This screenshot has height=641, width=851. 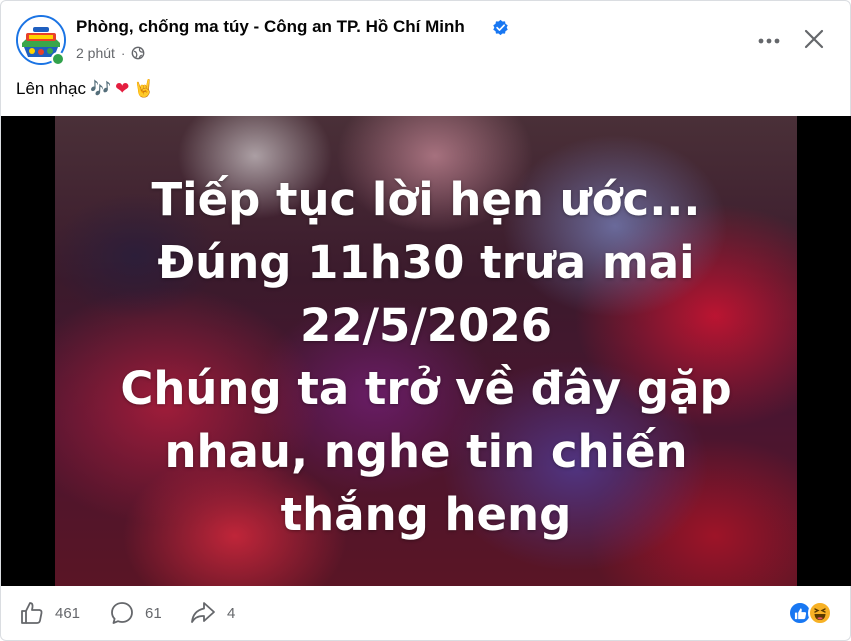 I want to click on online-status-dot, so click(x=58, y=59).